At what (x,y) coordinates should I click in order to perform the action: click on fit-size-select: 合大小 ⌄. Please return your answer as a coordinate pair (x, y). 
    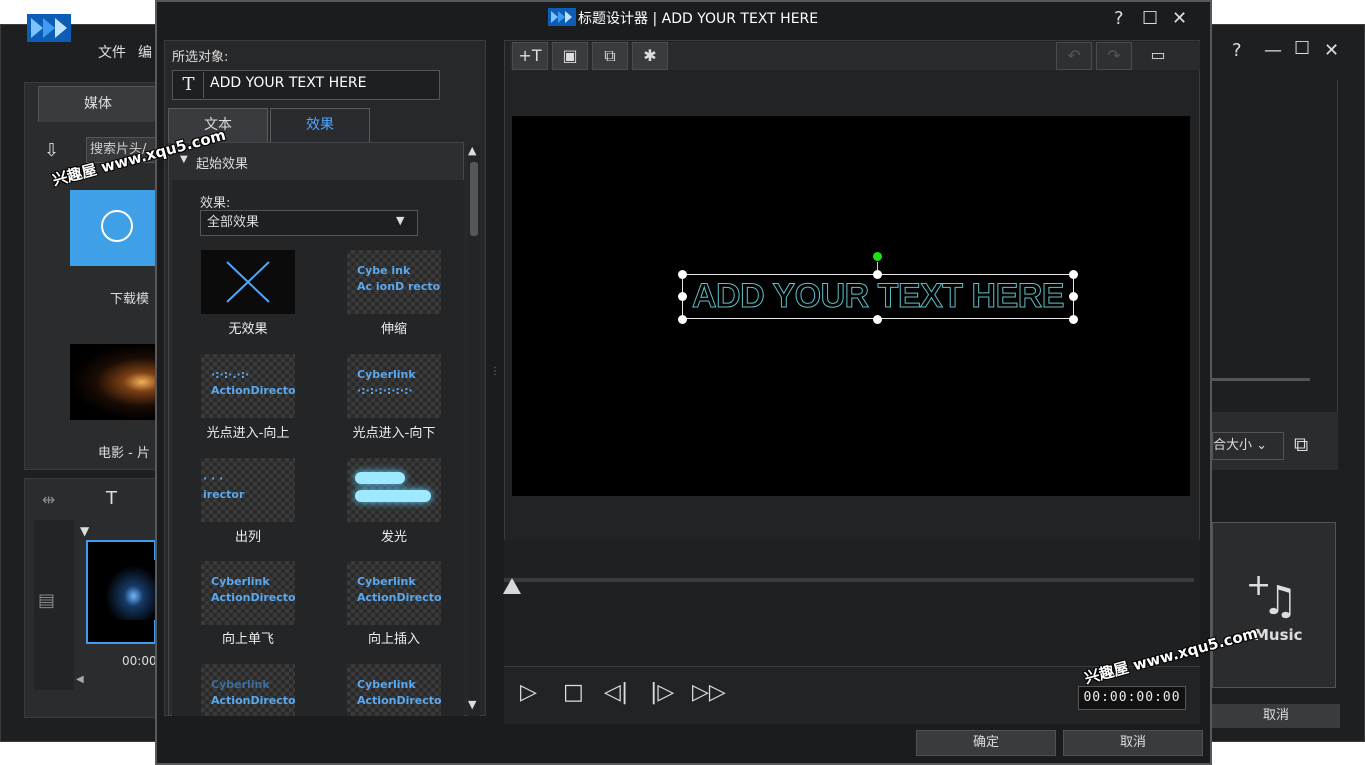
    Looking at the image, I should click on (1248, 446).